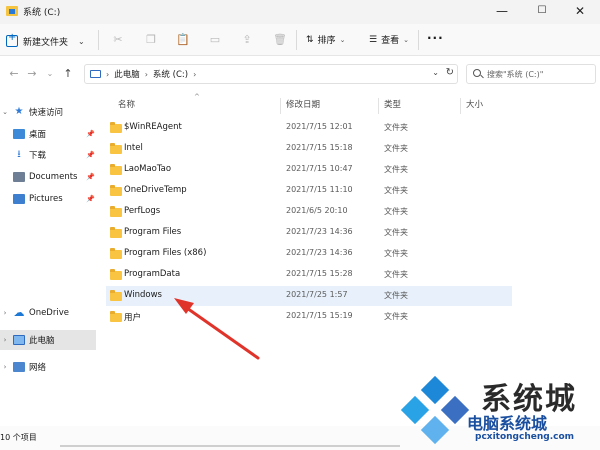 Image resolution: width=600 pixels, height=450 pixels. What do you see at coordinates (12, 11) in the screenshot?
I see `drive-icon` at bounding box center [12, 11].